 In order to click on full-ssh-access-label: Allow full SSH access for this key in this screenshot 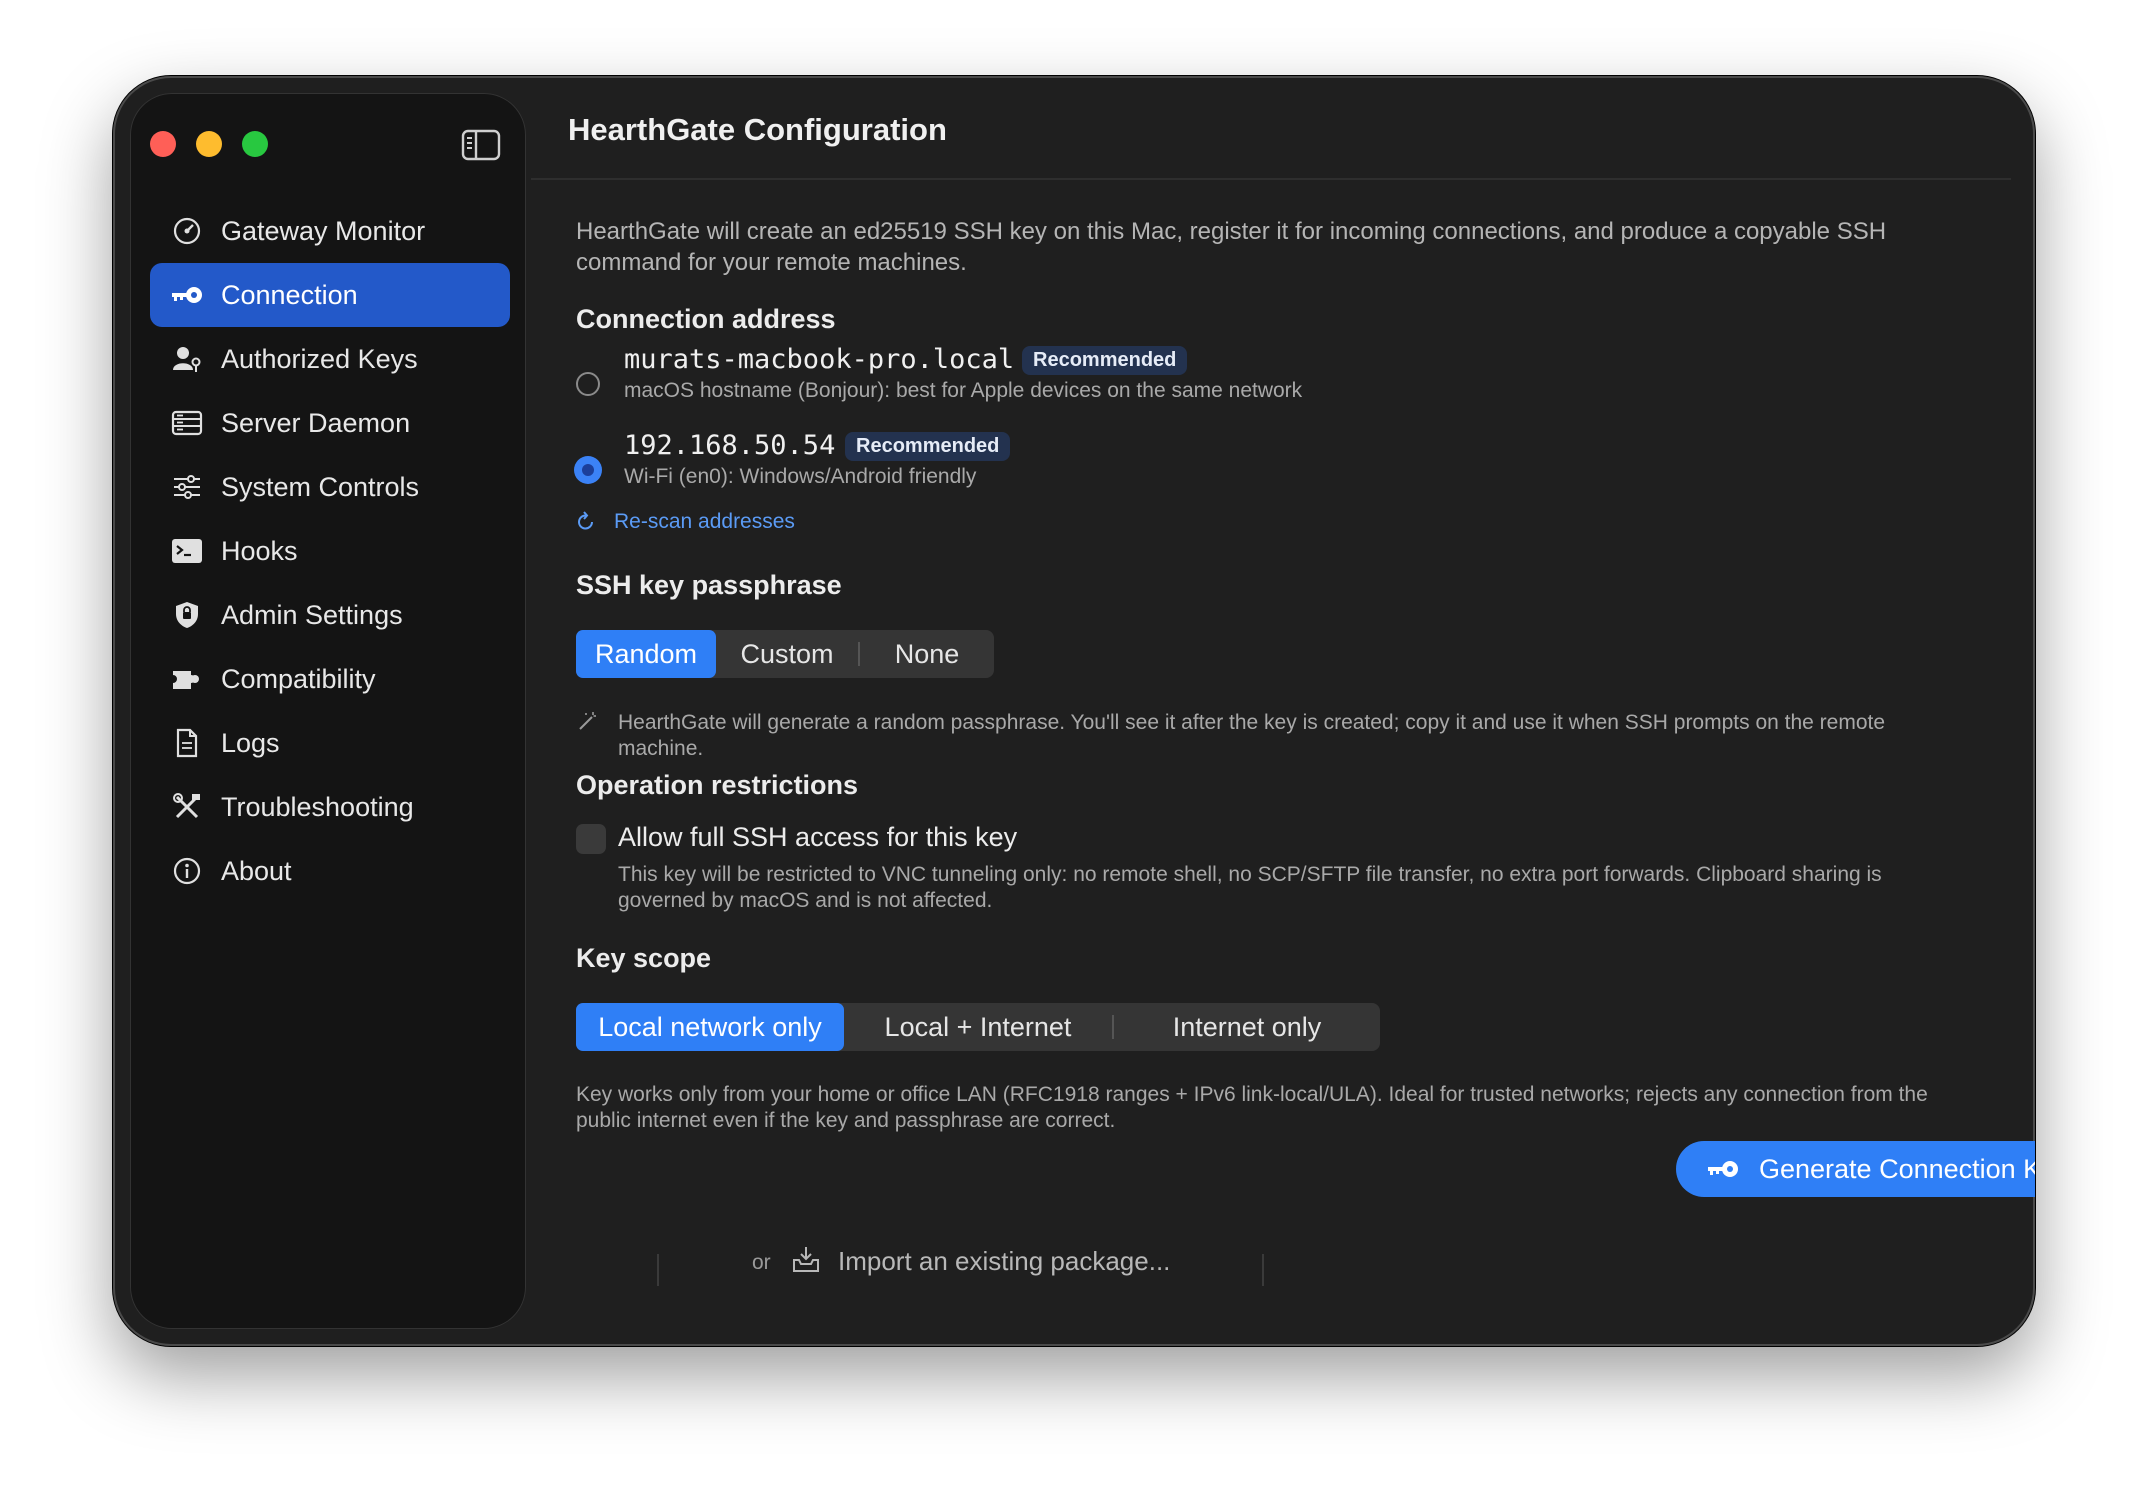, I will do `click(817, 837)`.